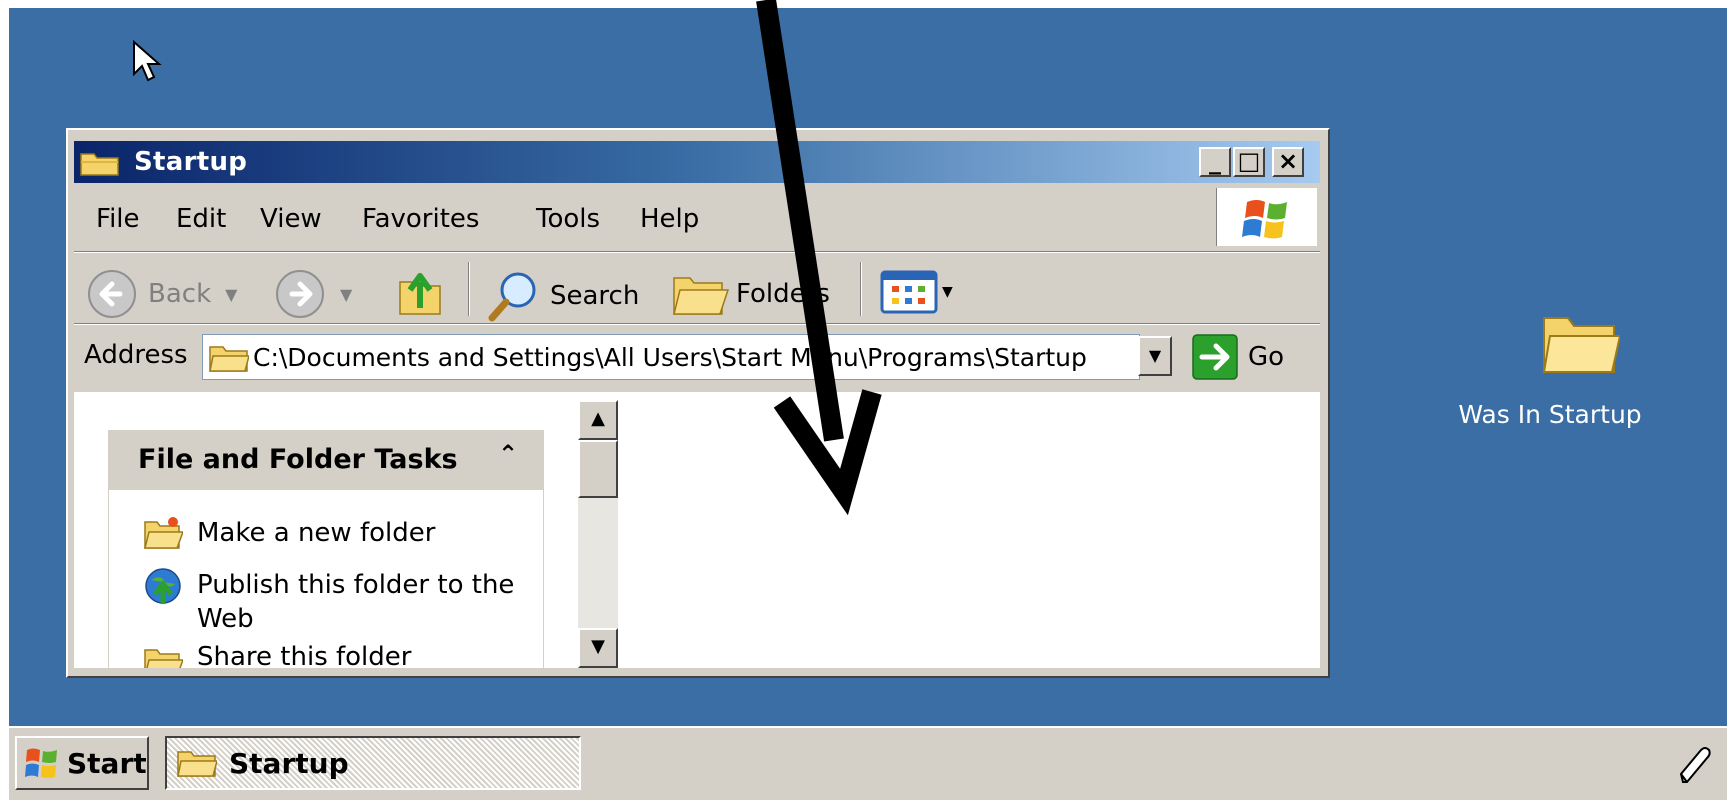 The image size is (1727, 800). What do you see at coordinates (289, 763) in the screenshot?
I see `taskbar-window-label: Startup` at bounding box center [289, 763].